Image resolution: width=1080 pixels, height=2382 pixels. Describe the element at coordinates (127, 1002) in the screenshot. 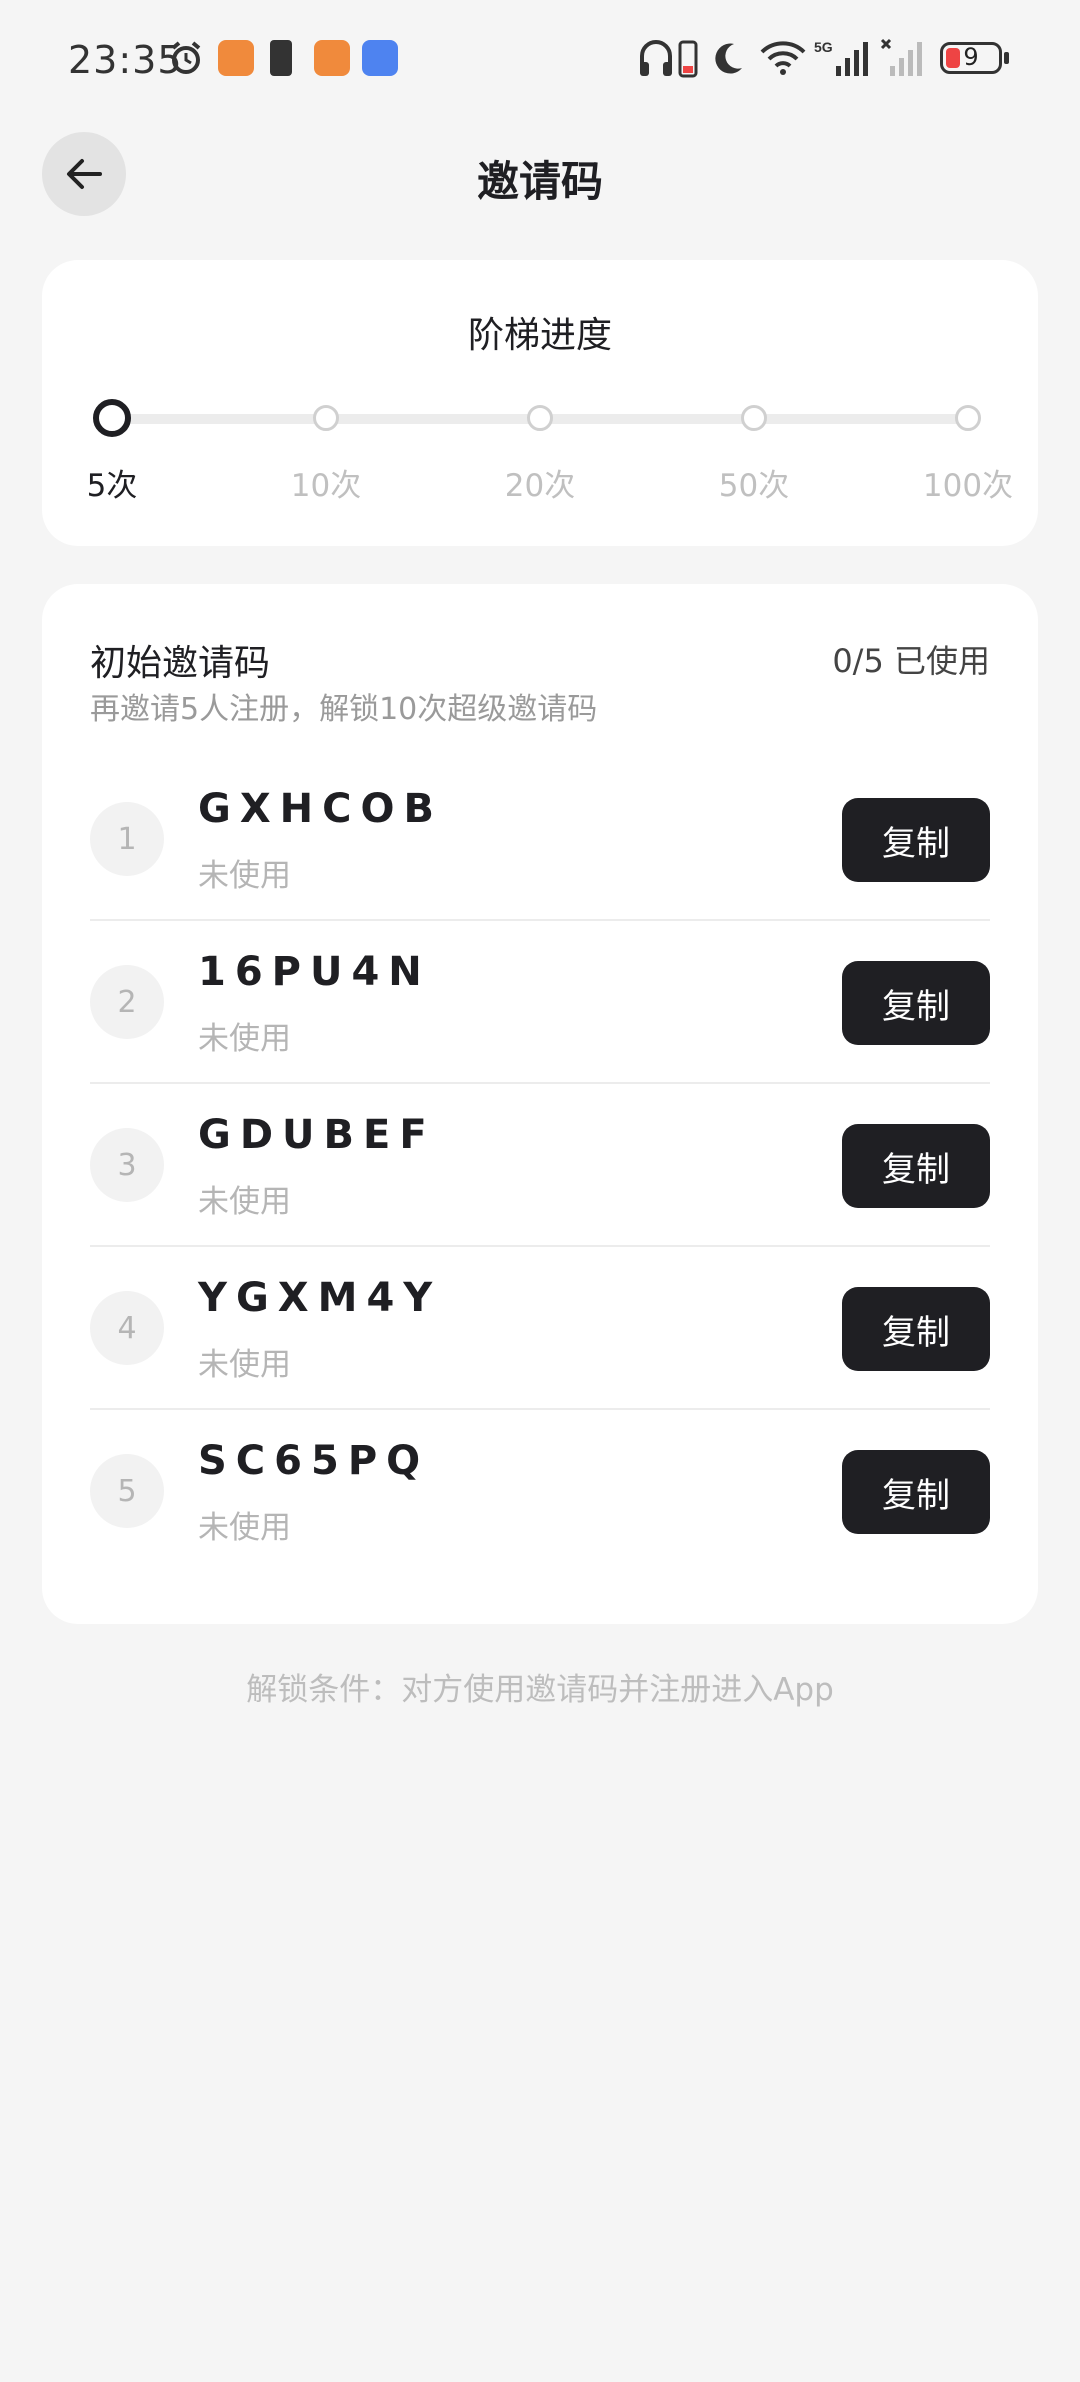

I see `code-index-badge: 2` at that location.